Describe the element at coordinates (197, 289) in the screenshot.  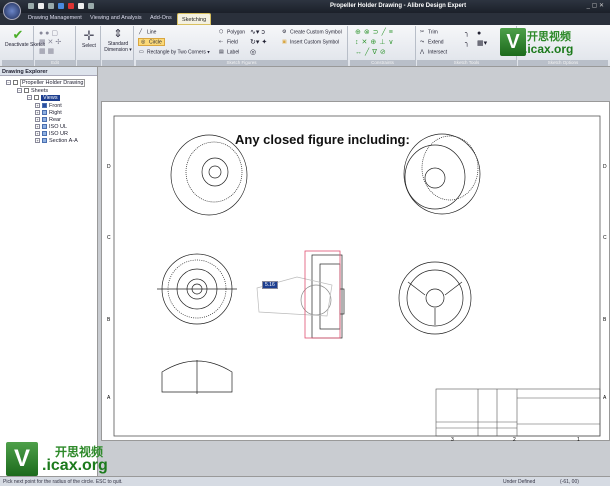
I see `front-view` at that location.